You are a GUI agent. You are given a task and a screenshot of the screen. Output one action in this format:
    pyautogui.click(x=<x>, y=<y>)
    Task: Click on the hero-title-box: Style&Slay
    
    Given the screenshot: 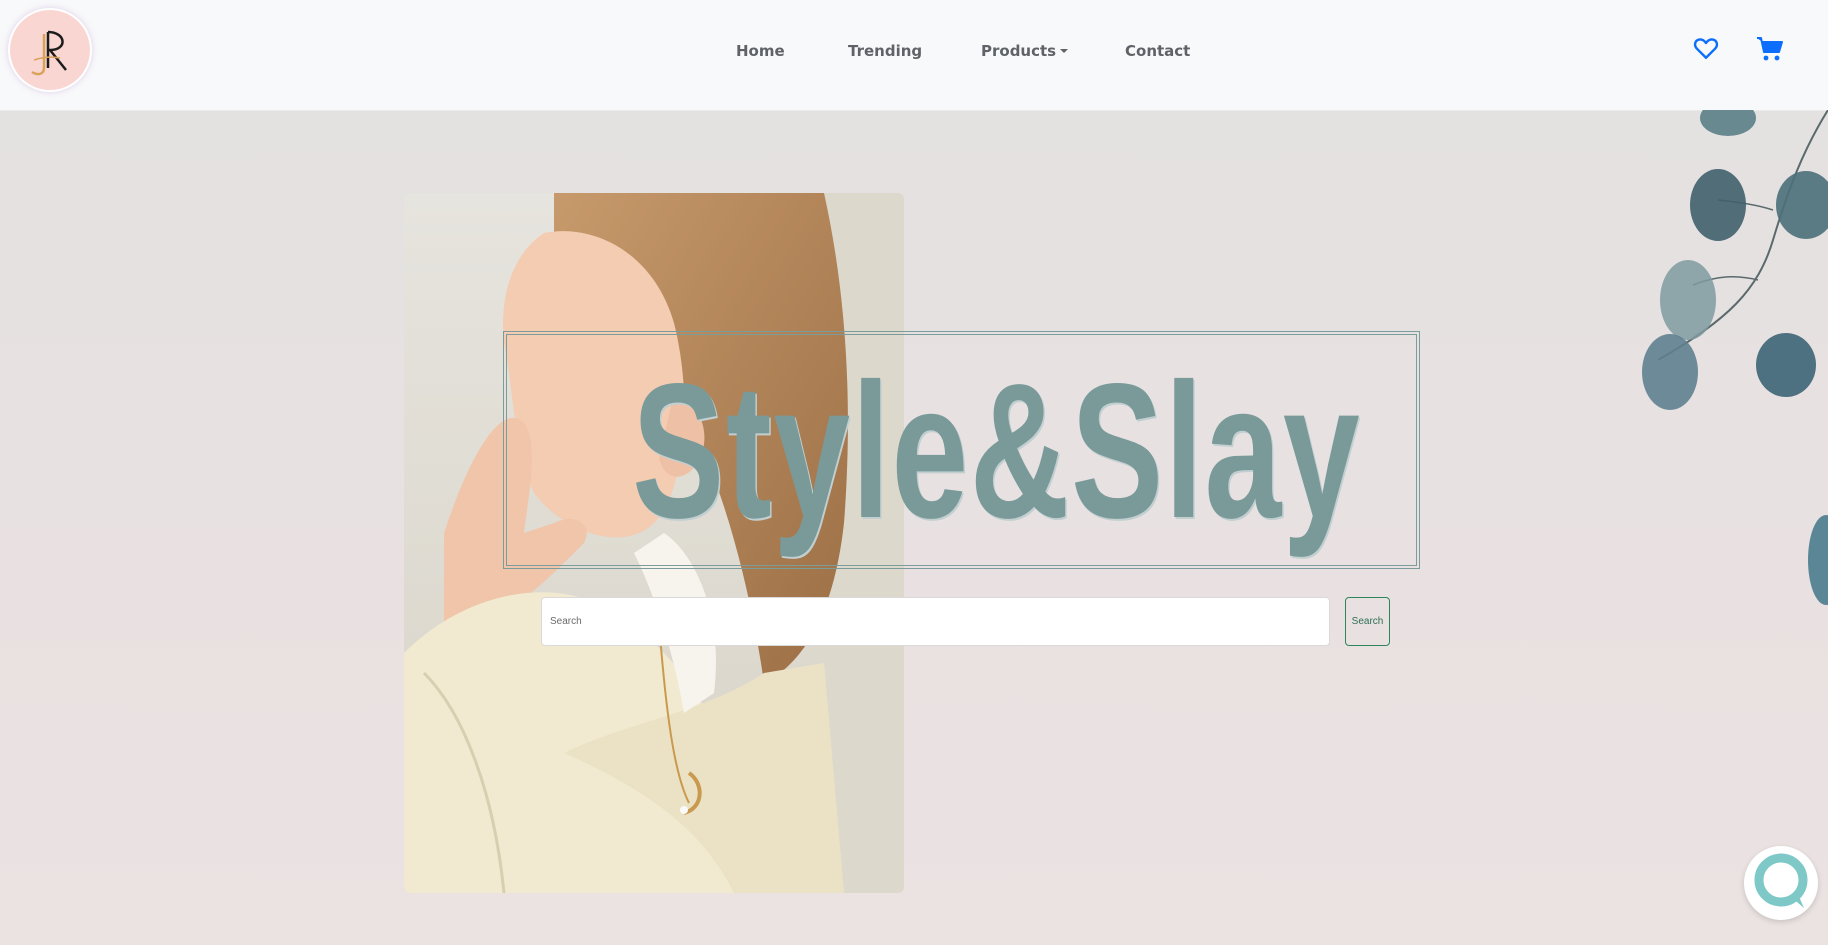 What is the action you would take?
    pyautogui.click(x=961, y=450)
    